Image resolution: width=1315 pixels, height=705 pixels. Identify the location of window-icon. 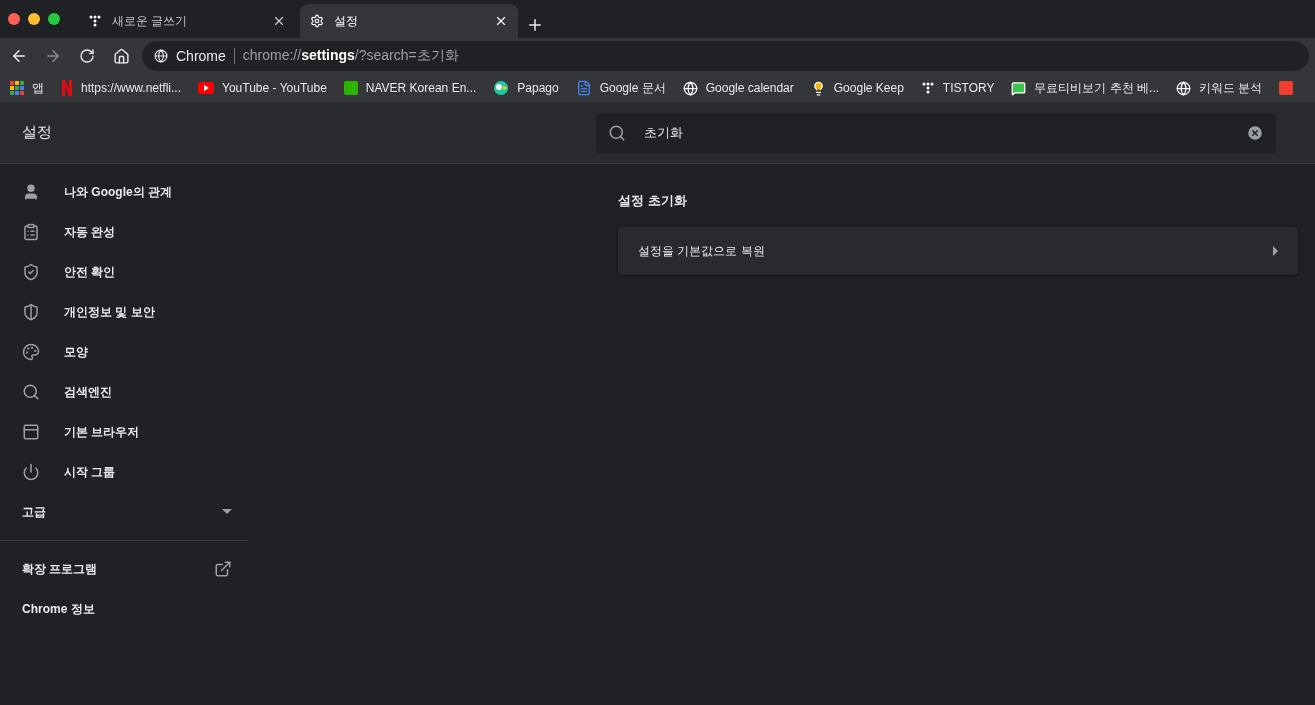
(31, 432).